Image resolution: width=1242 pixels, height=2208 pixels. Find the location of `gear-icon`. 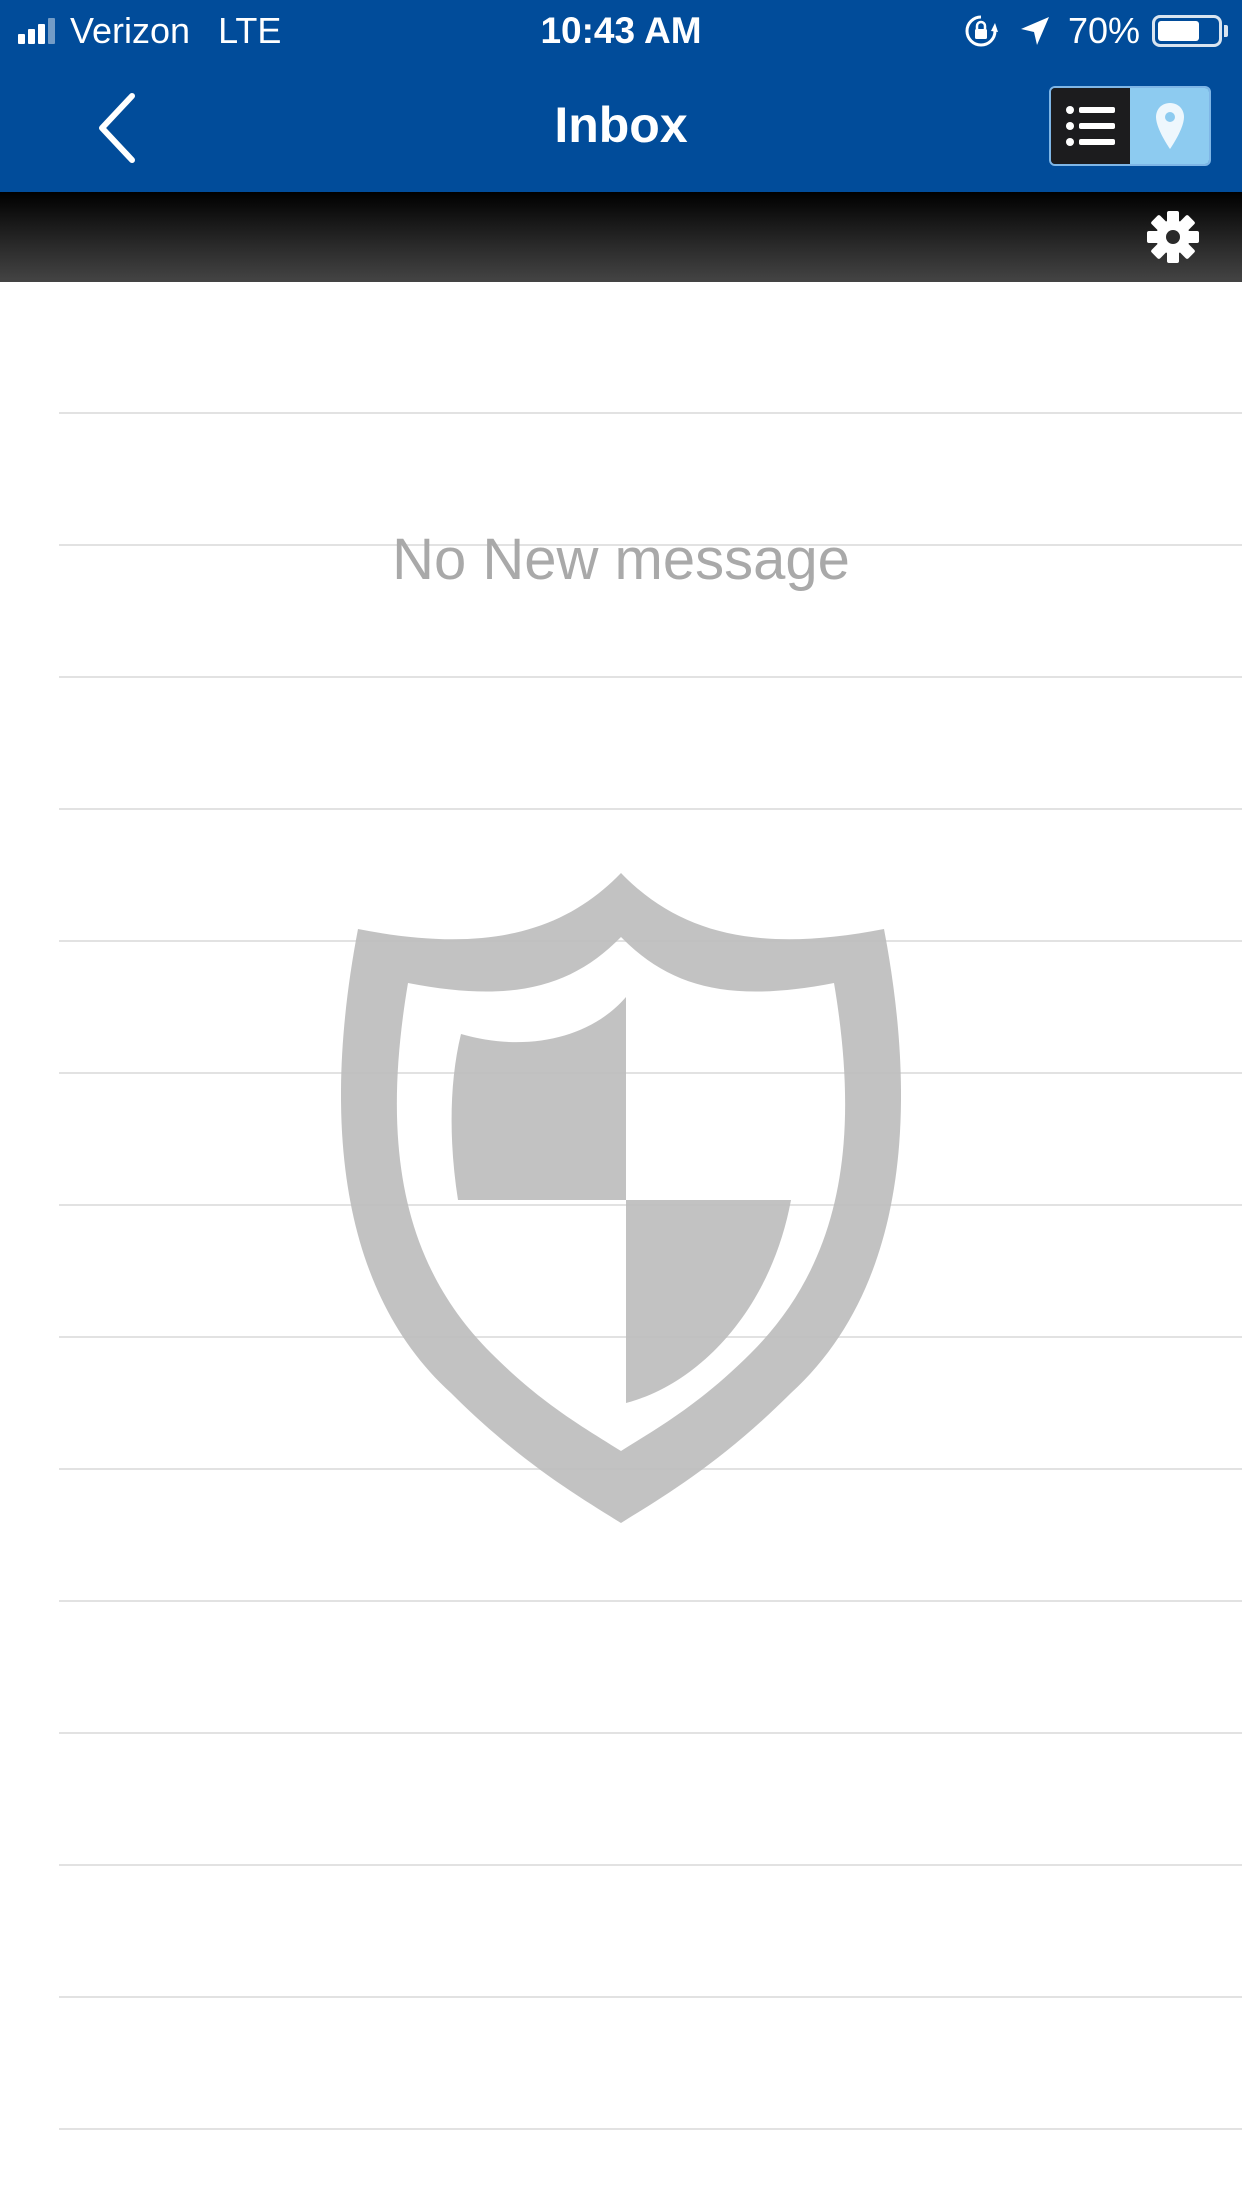

gear-icon is located at coordinates (1173, 237).